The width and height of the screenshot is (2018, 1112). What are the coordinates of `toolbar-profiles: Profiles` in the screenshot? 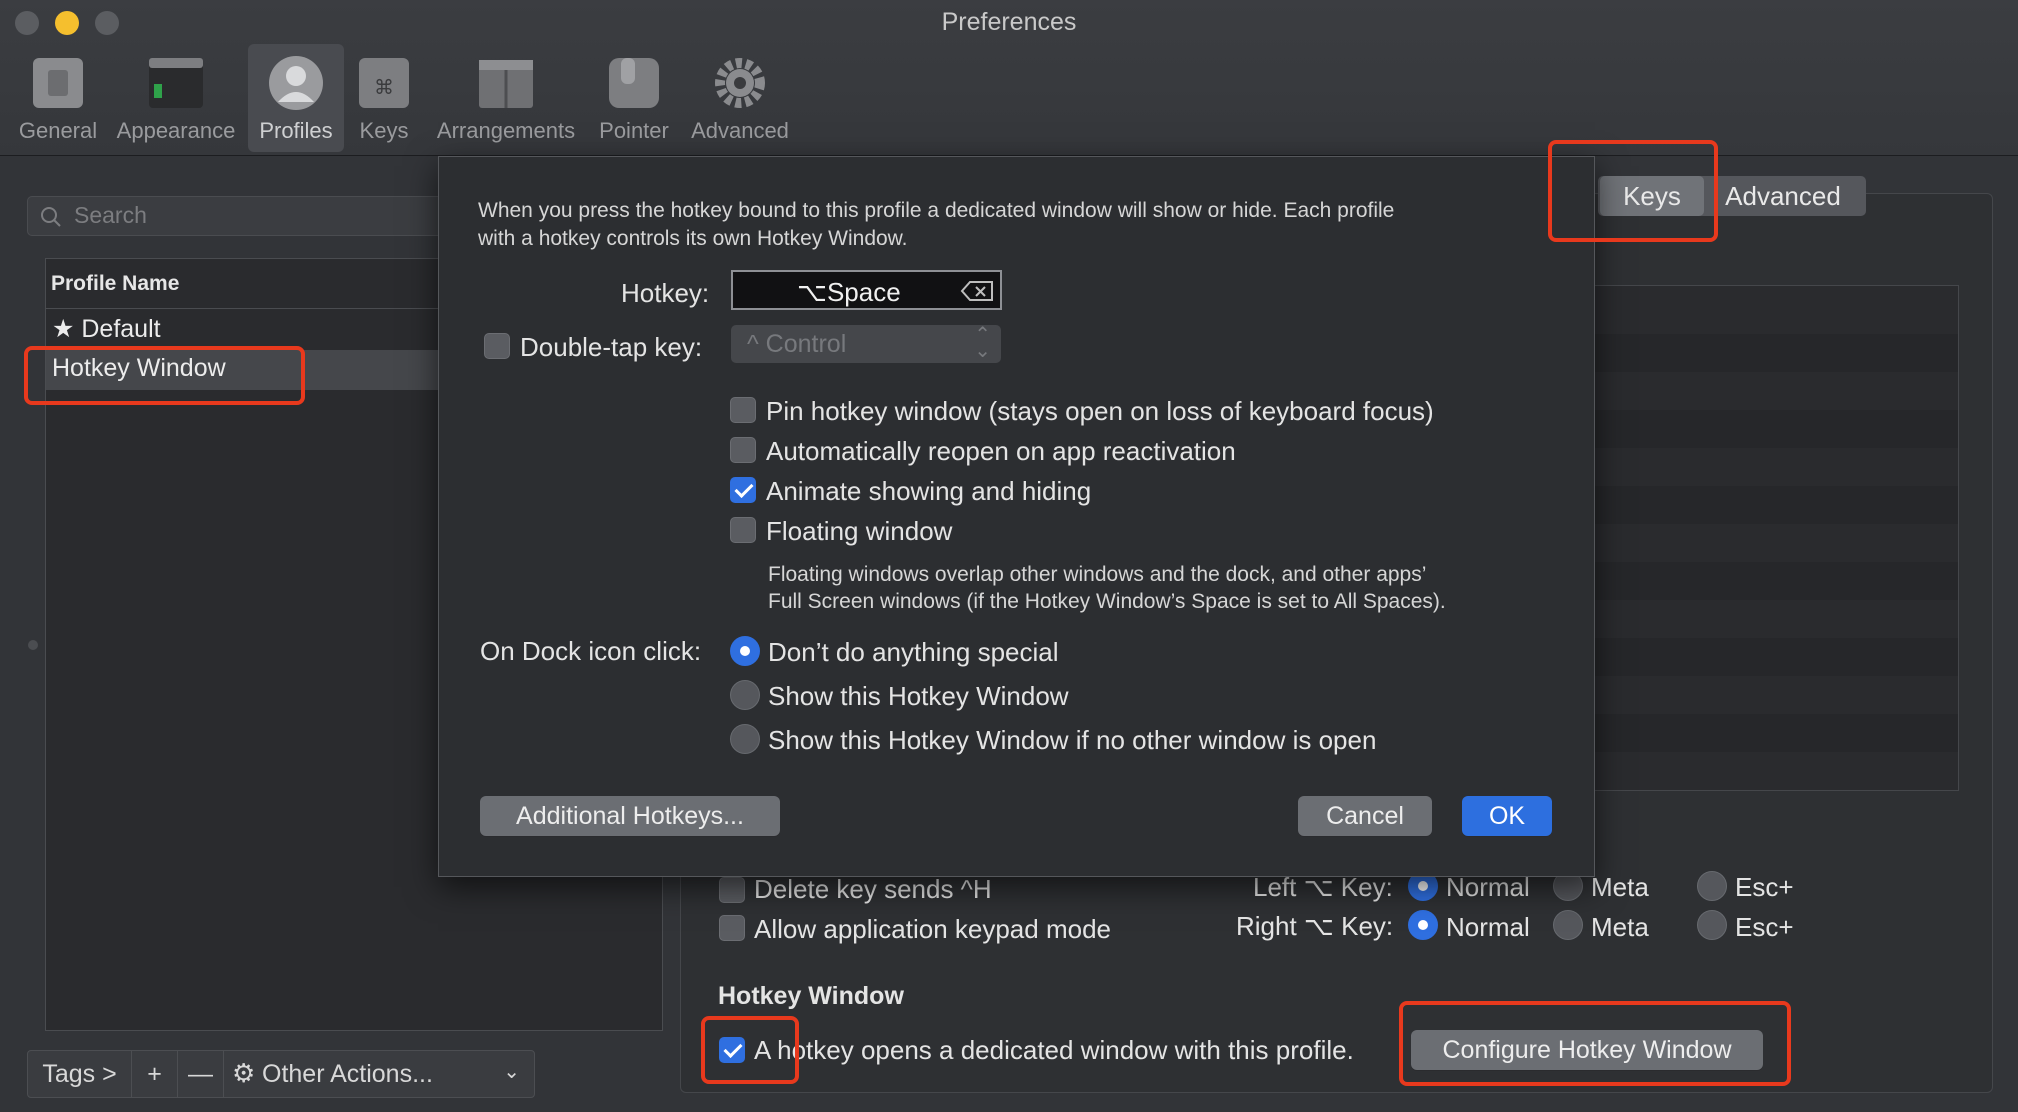 It's located at (296, 98).